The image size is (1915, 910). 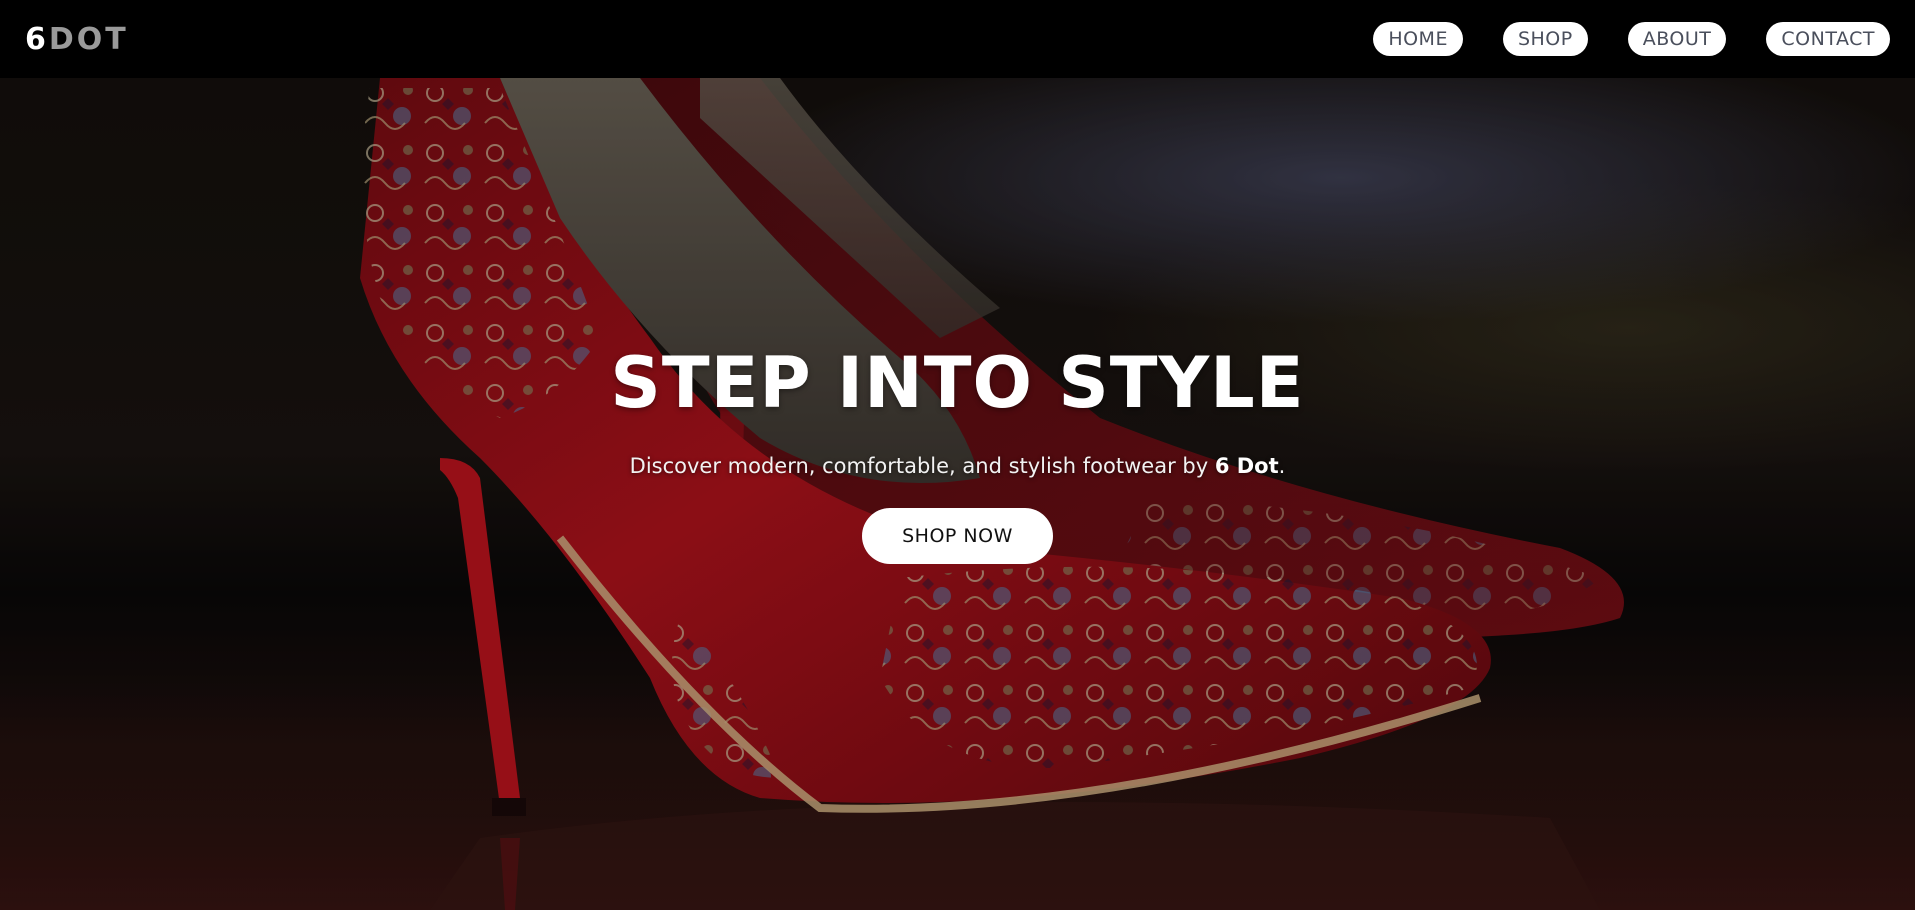 What do you see at coordinates (957, 536) in the screenshot?
I see `shop-now-button: SHOP NOW` at bounding box center [957, 536].